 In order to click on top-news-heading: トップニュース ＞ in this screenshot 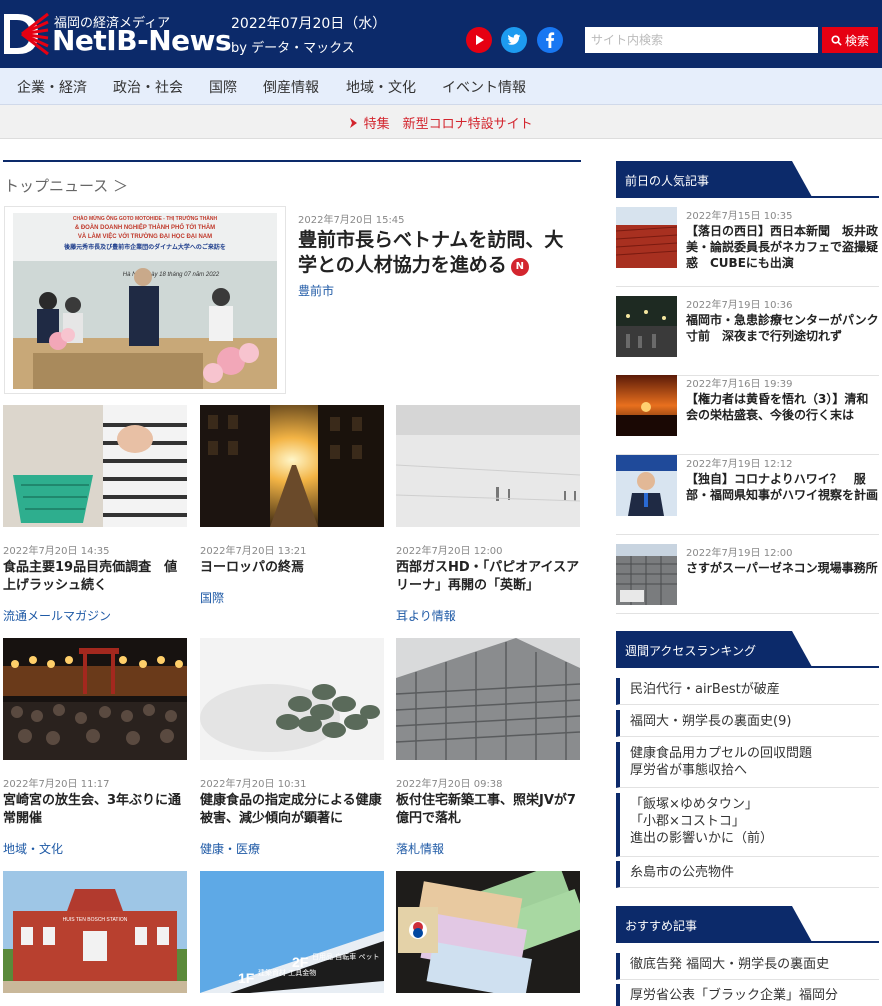, I will do `click(66, 185)`.